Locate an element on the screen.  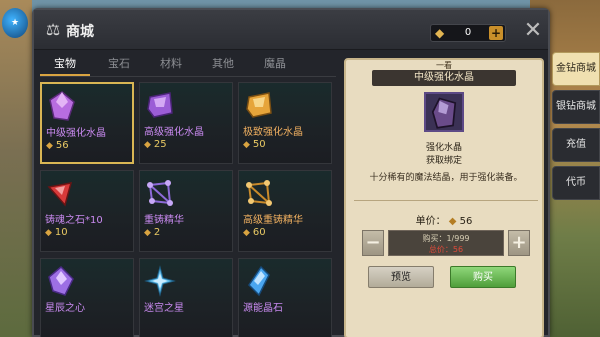
total-price: 总价：56 is located at coordinates (446, 249).